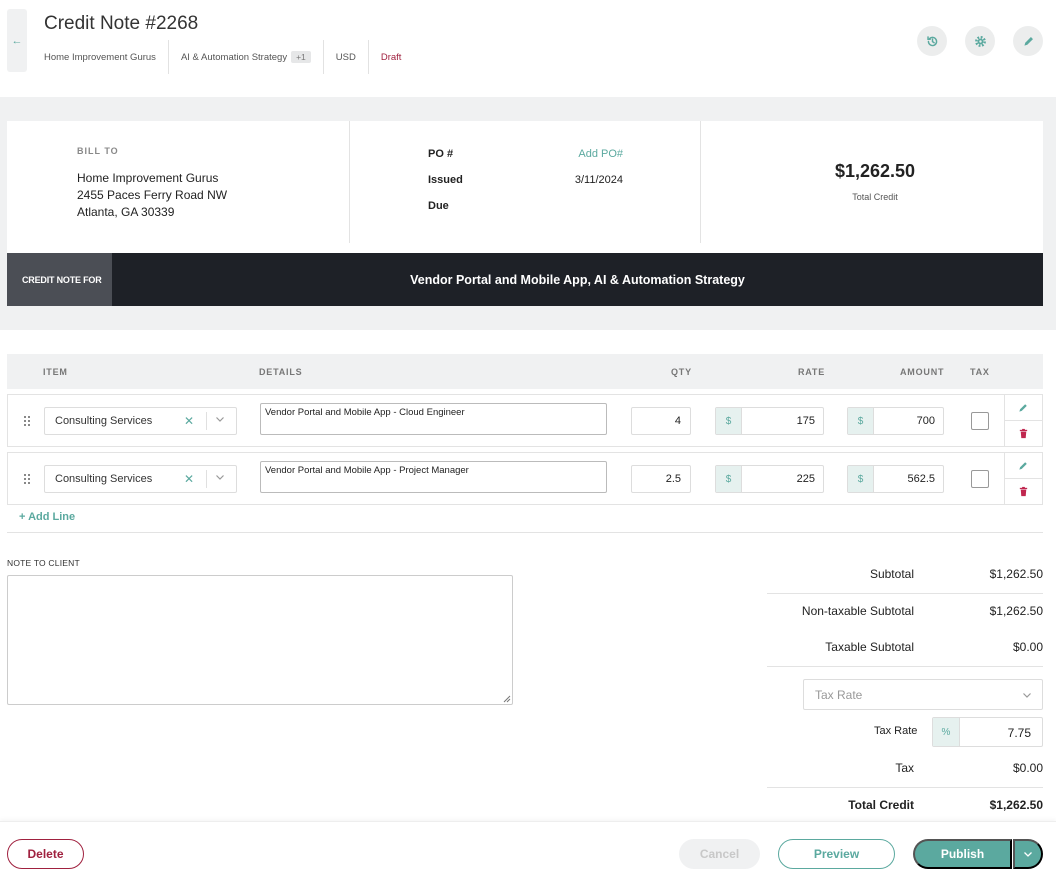 The height and width of the screenshot is (870, 1056). What do you see at coordinates (661, 421) in the screenshot?
I see `qty-input: 4` at bounding box center [661, 421].